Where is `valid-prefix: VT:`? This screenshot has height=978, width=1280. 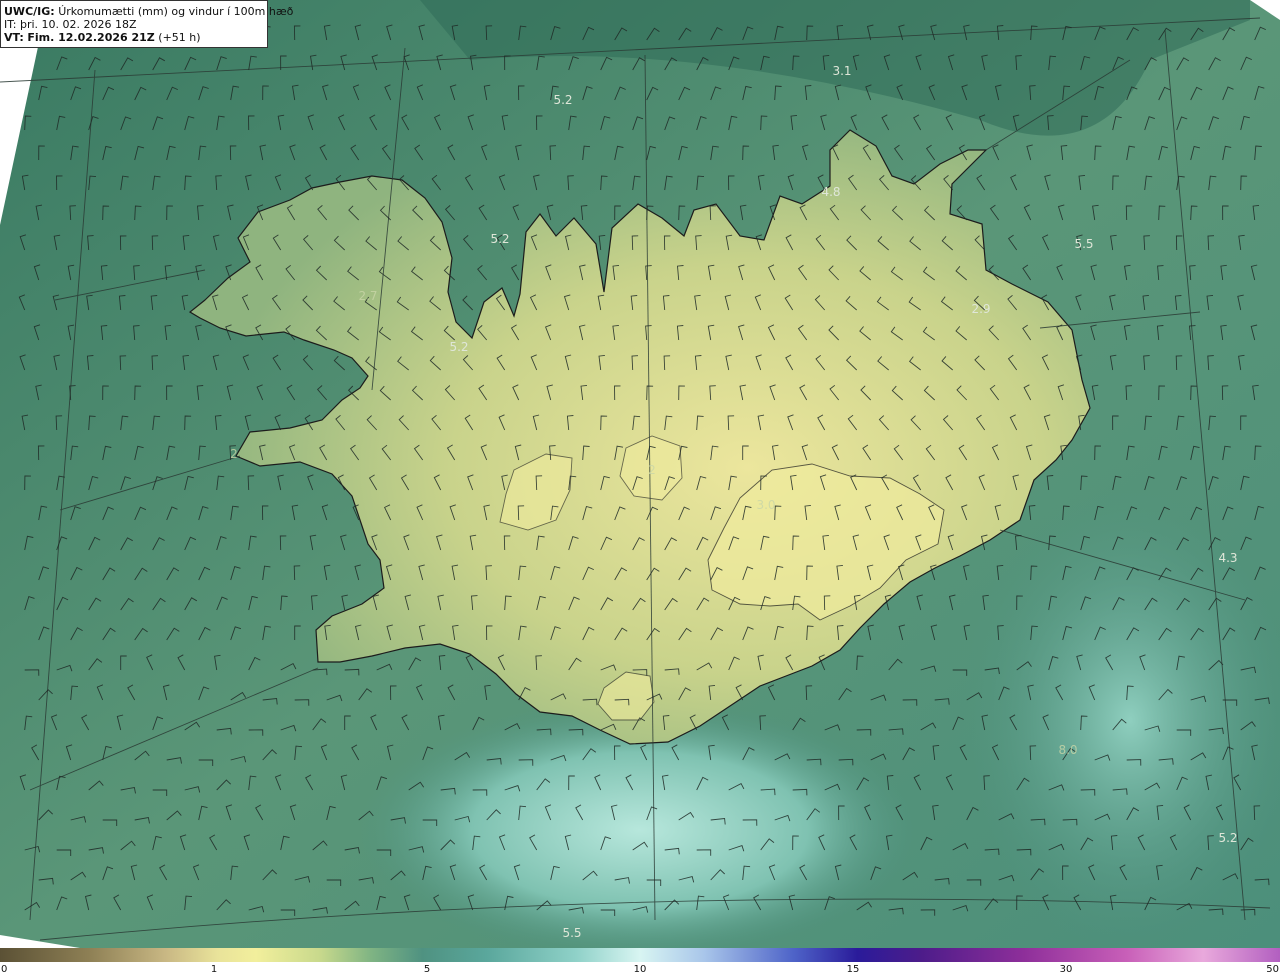 valid-prefix: VT: is located at coordinates (14, 37).